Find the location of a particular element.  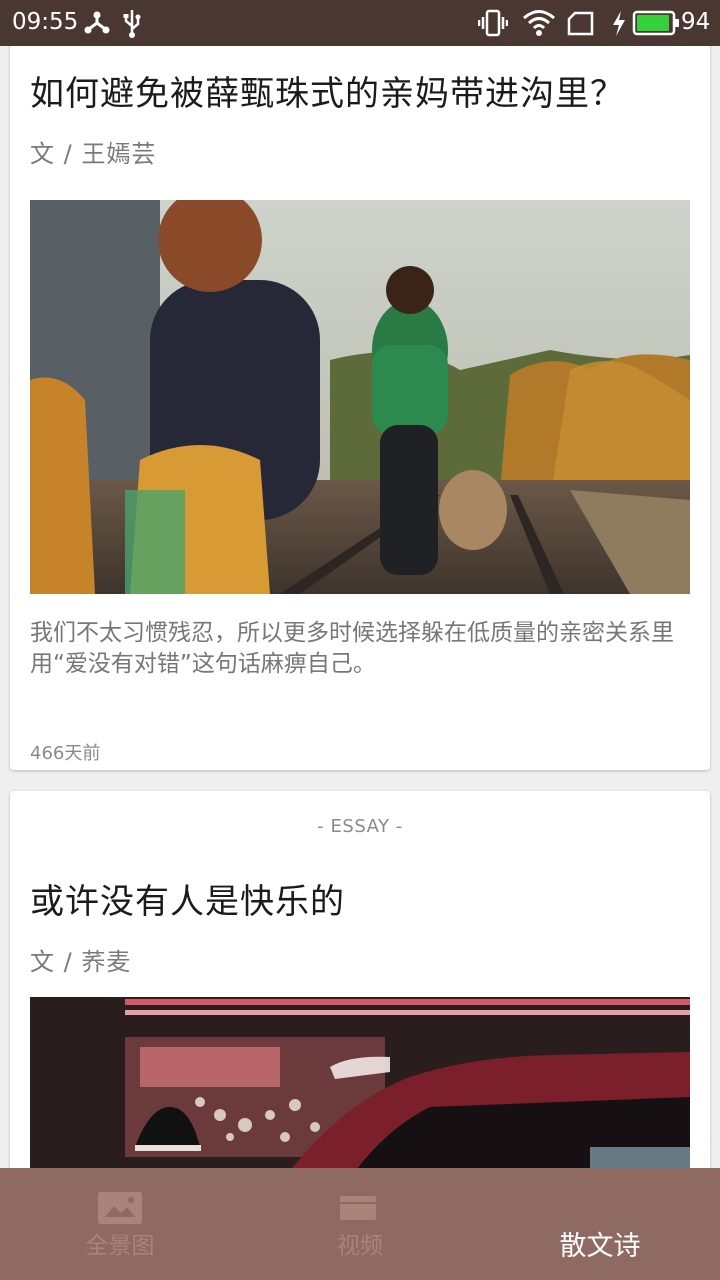

nav-label: 视频 is located at coordinates (360, 1246).